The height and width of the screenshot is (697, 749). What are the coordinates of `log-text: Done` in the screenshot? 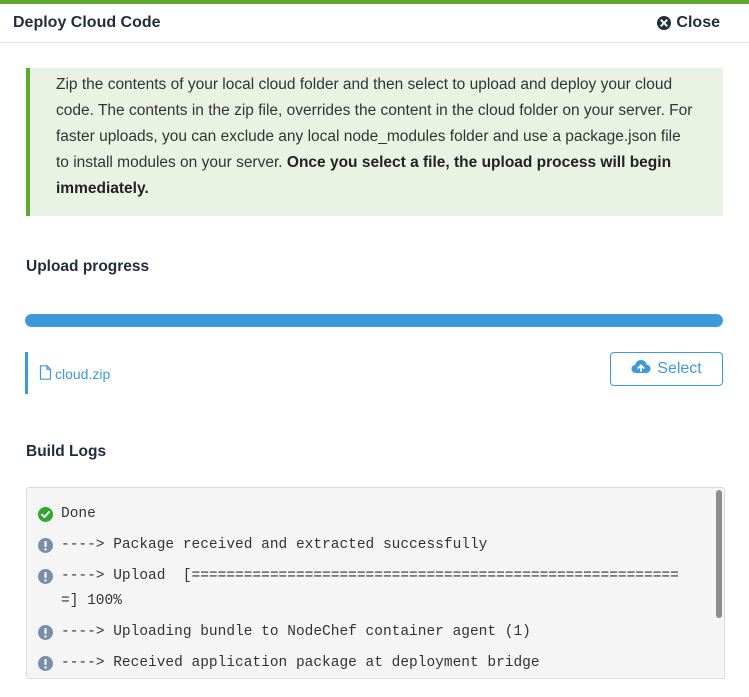 It's located at (78, 514).